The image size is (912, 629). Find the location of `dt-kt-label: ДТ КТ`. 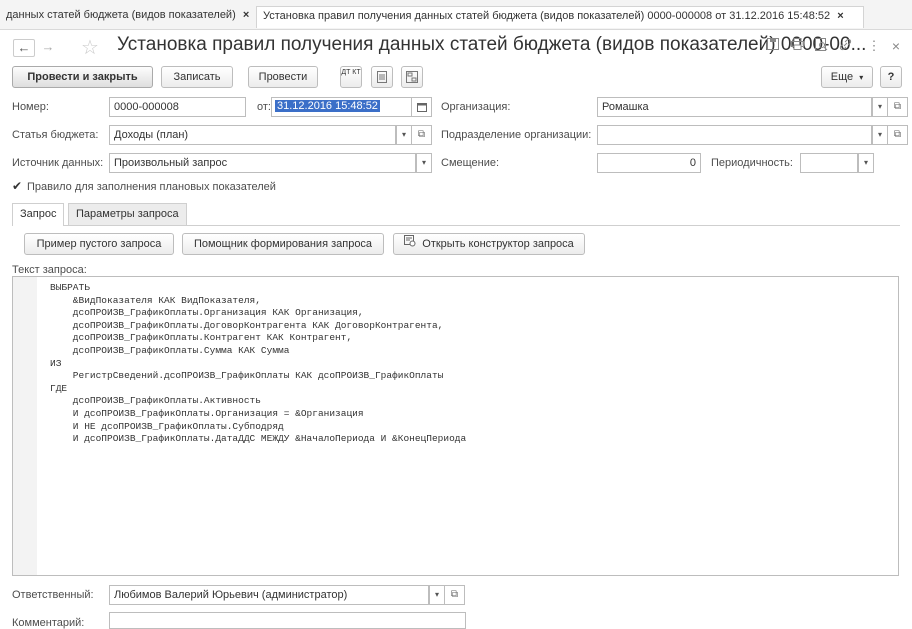

dt-kt-label: ДТ КТ is located at coordinates (351, 72).